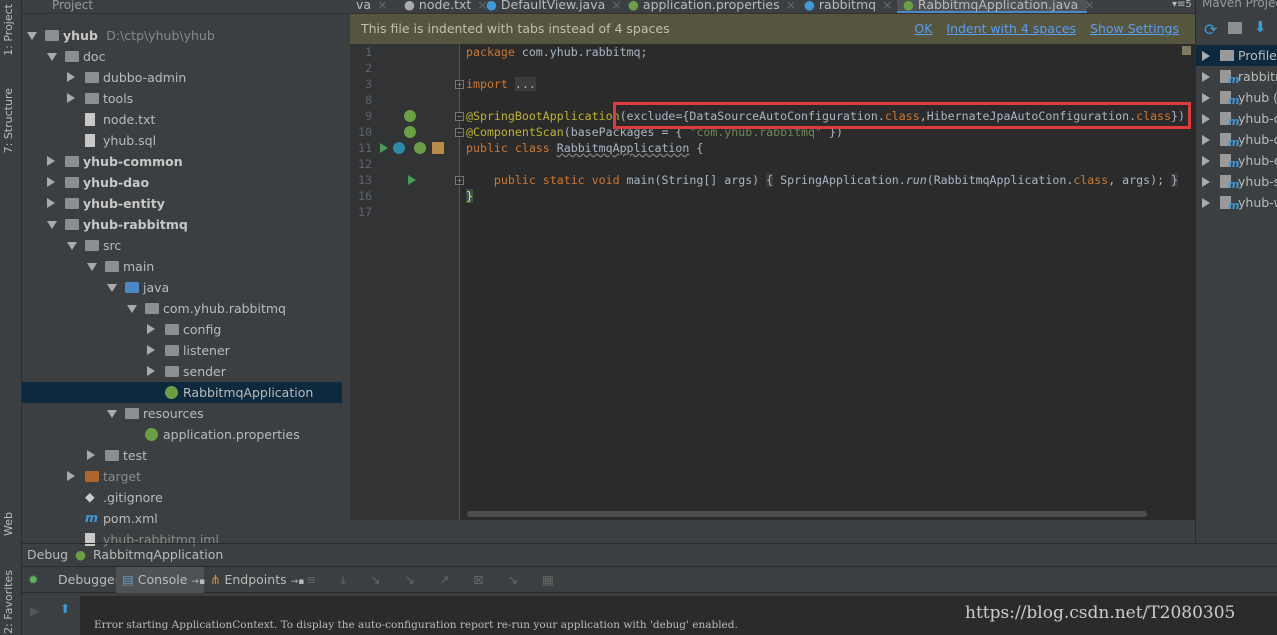  Describe the element at coordinates (371, 6) in the screenshot. I see `editor-tab: va ×` at that location.